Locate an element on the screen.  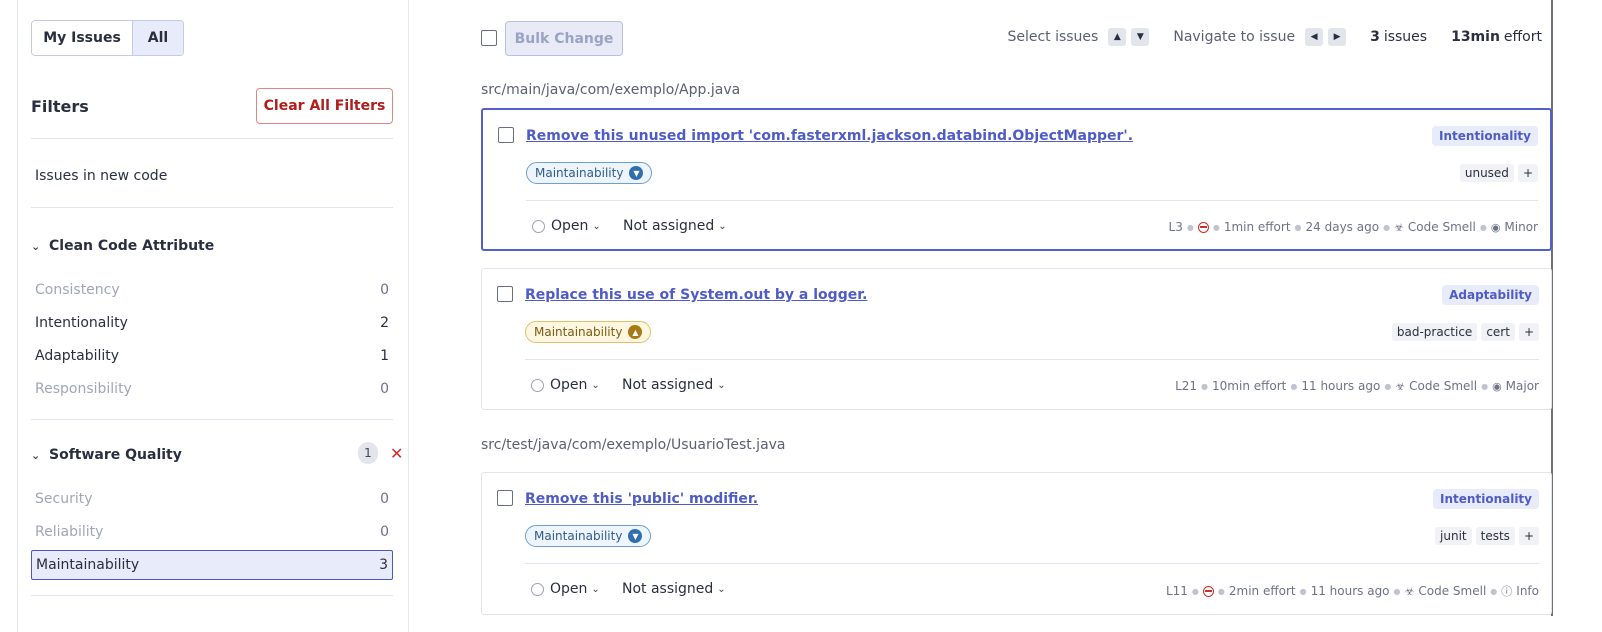
new-code-filter: Issues in new code is located at coordinates (101, 176).